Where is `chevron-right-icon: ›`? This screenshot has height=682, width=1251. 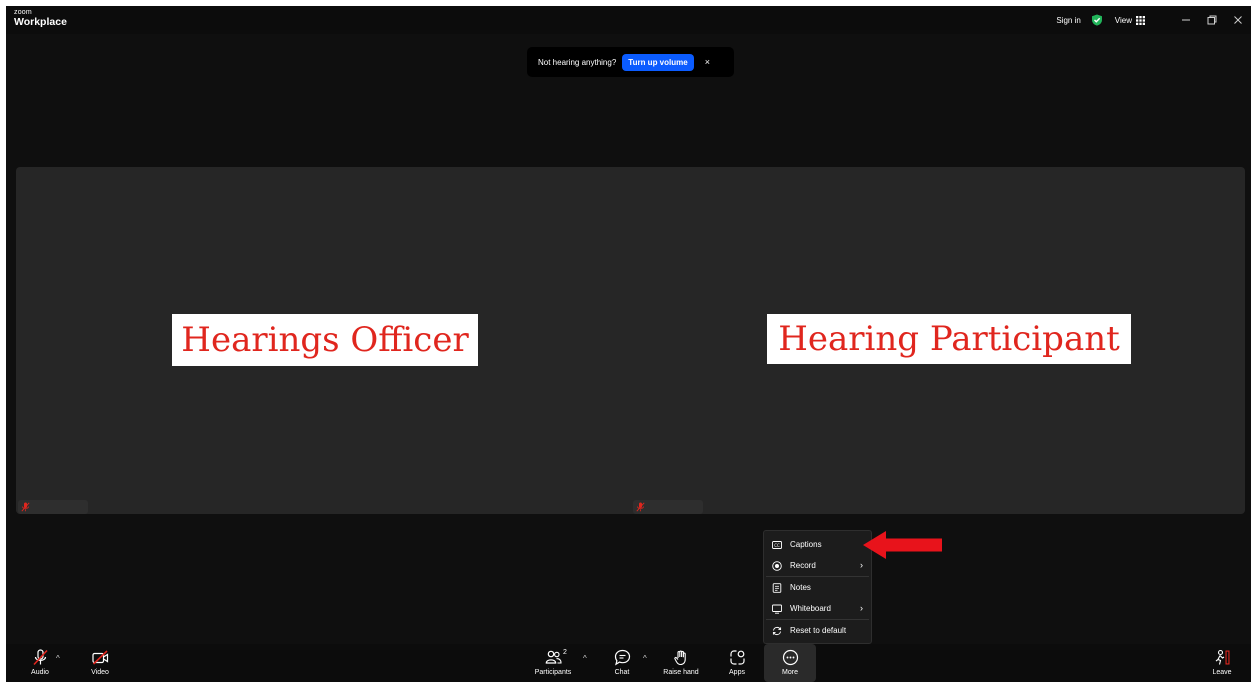
chevron-right-icon: › is located at coordinates (861, 608).